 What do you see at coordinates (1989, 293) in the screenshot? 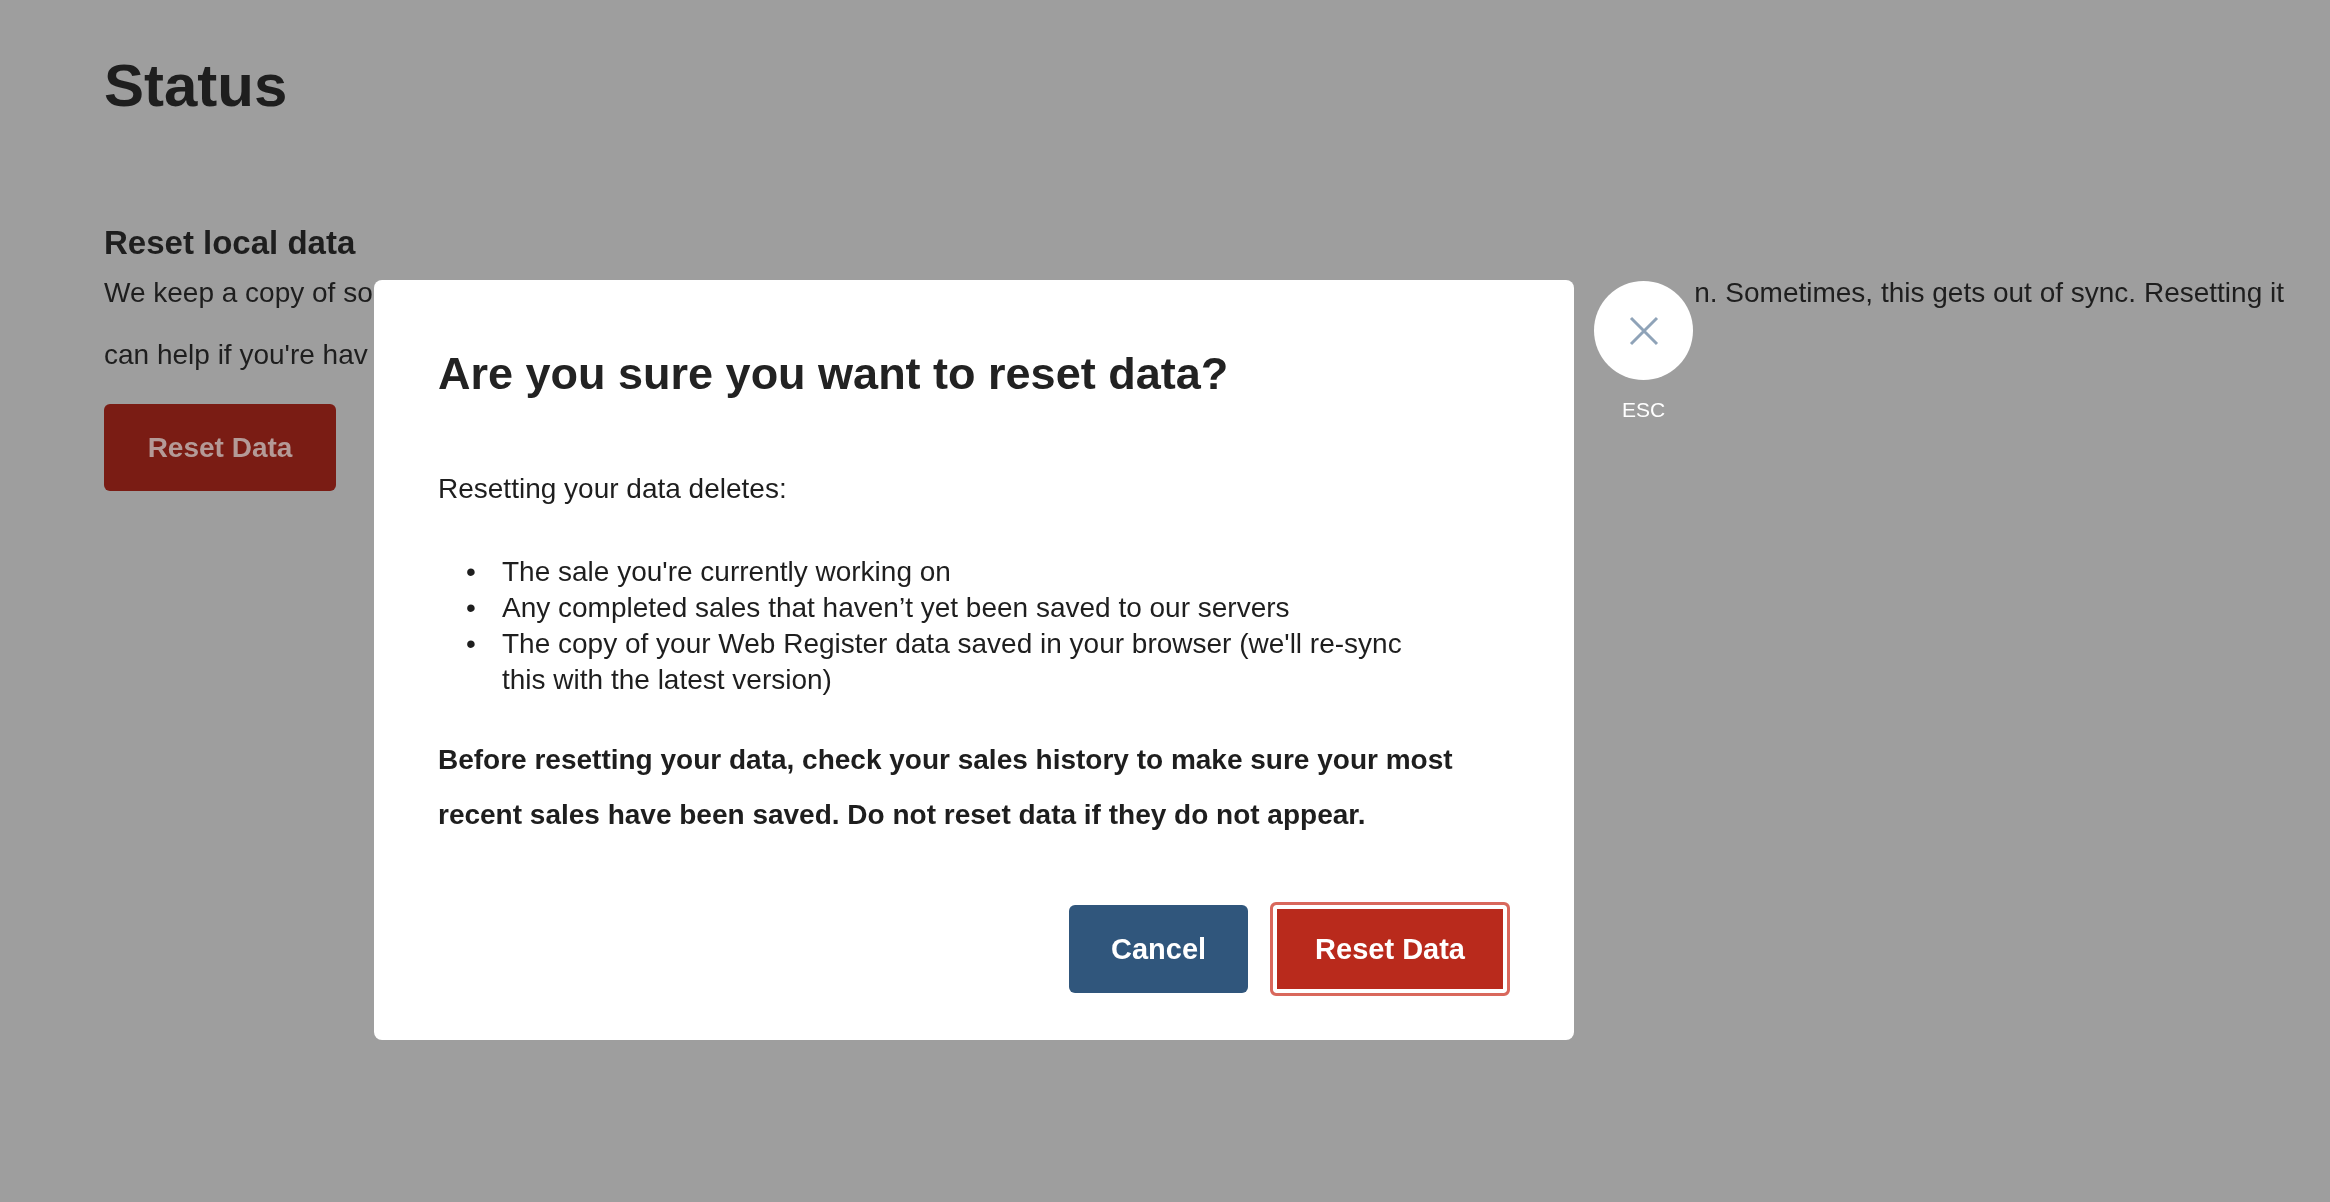
I see `description-text: n. Sometimes, this gets out of sync. Resetting it` at bounding box center [1989, 293].